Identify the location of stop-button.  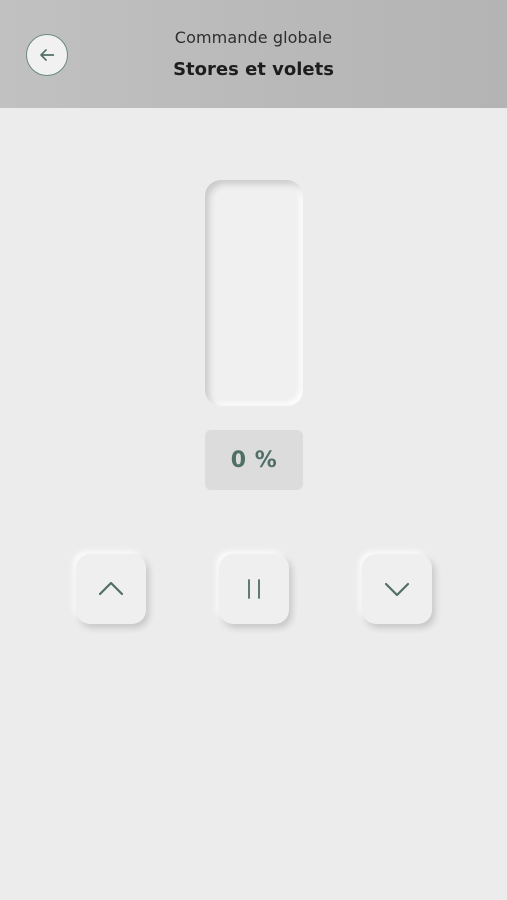
(254, 589).